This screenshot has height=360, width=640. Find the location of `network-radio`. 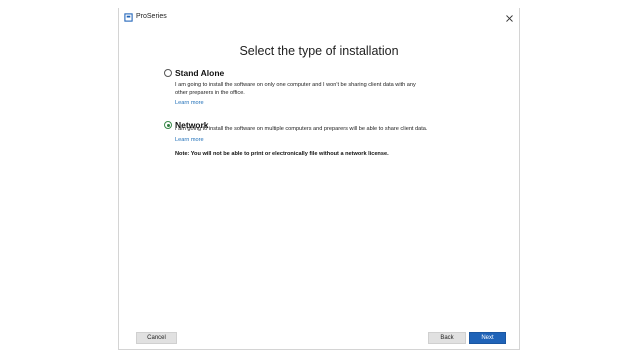

network-radio is located at coordinates (168, 125).